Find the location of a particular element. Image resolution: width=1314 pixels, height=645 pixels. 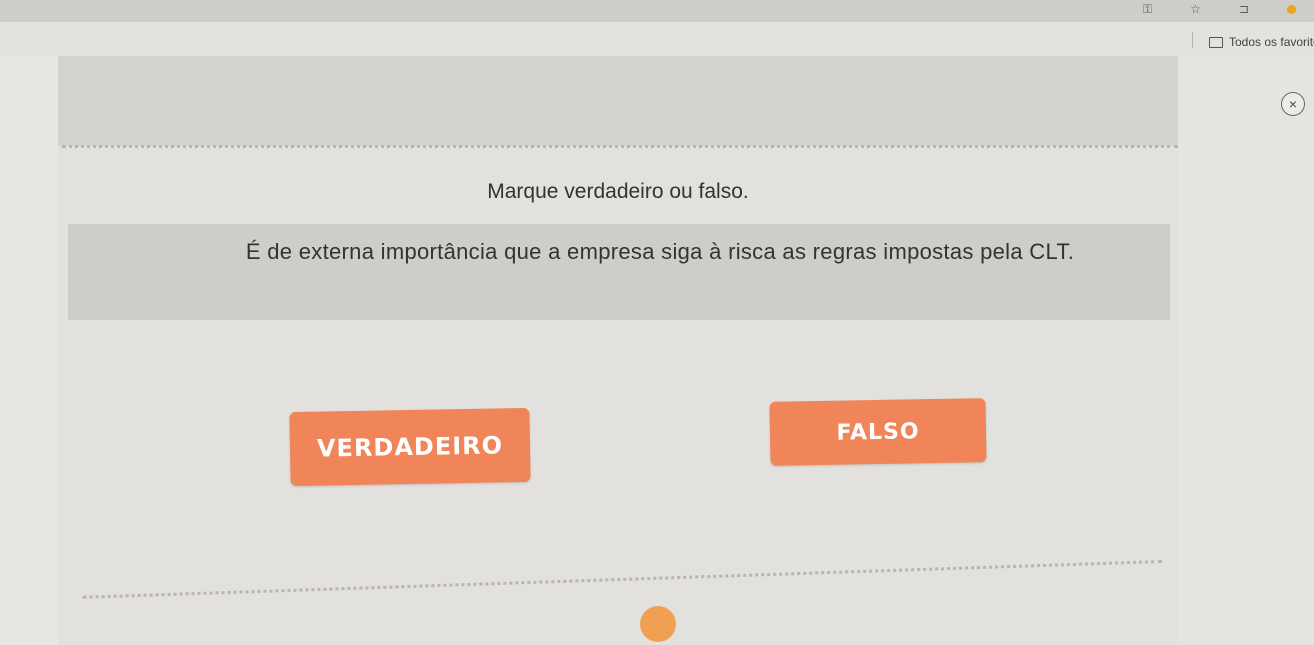

question-instruction: Marque verdadeiro ou falso. is located at coordinates (618, 191).